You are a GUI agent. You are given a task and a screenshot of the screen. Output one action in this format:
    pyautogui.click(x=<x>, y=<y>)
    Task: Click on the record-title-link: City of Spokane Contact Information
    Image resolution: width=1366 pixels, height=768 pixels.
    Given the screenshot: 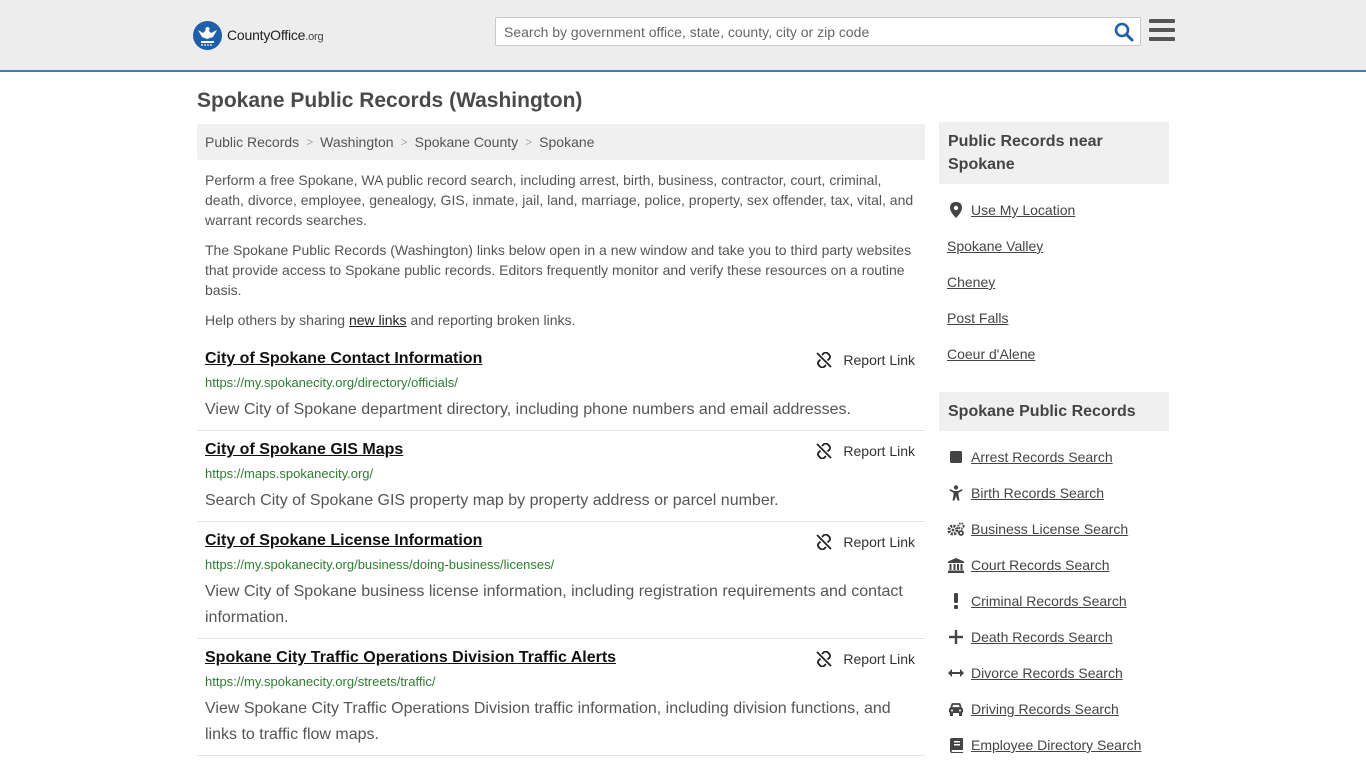 What is the action you would take?
    pyautogui.click(x=343, y=359)
    